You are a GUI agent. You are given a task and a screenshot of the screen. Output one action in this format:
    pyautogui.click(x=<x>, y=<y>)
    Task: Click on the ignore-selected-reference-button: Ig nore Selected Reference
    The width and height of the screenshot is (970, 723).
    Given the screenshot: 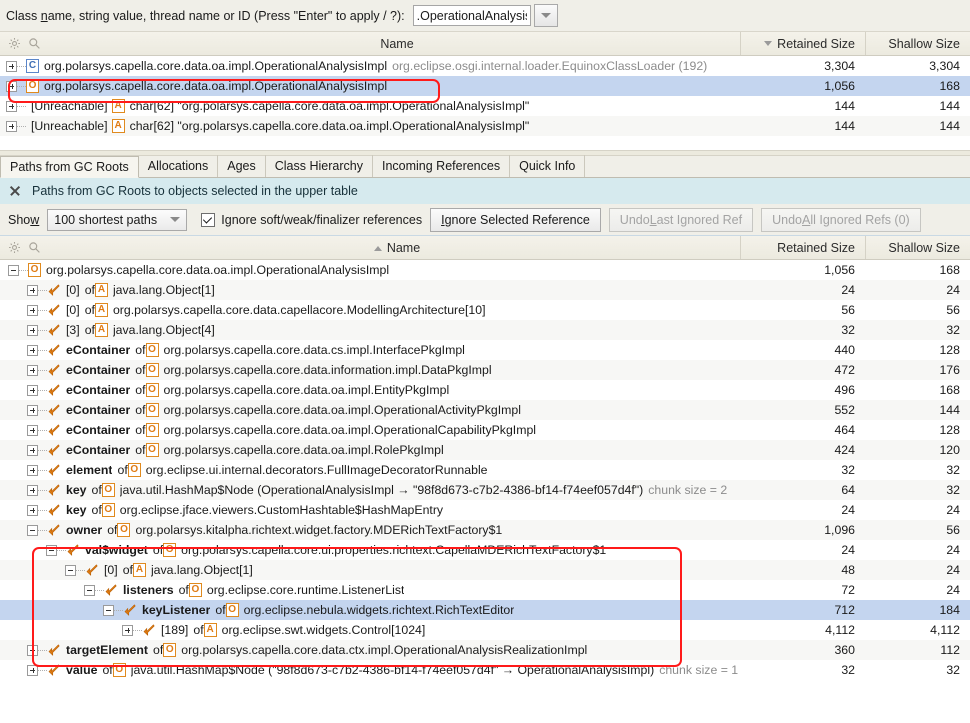 What is the action you would take?
    pyautogui.click(x=515, y=219)
    